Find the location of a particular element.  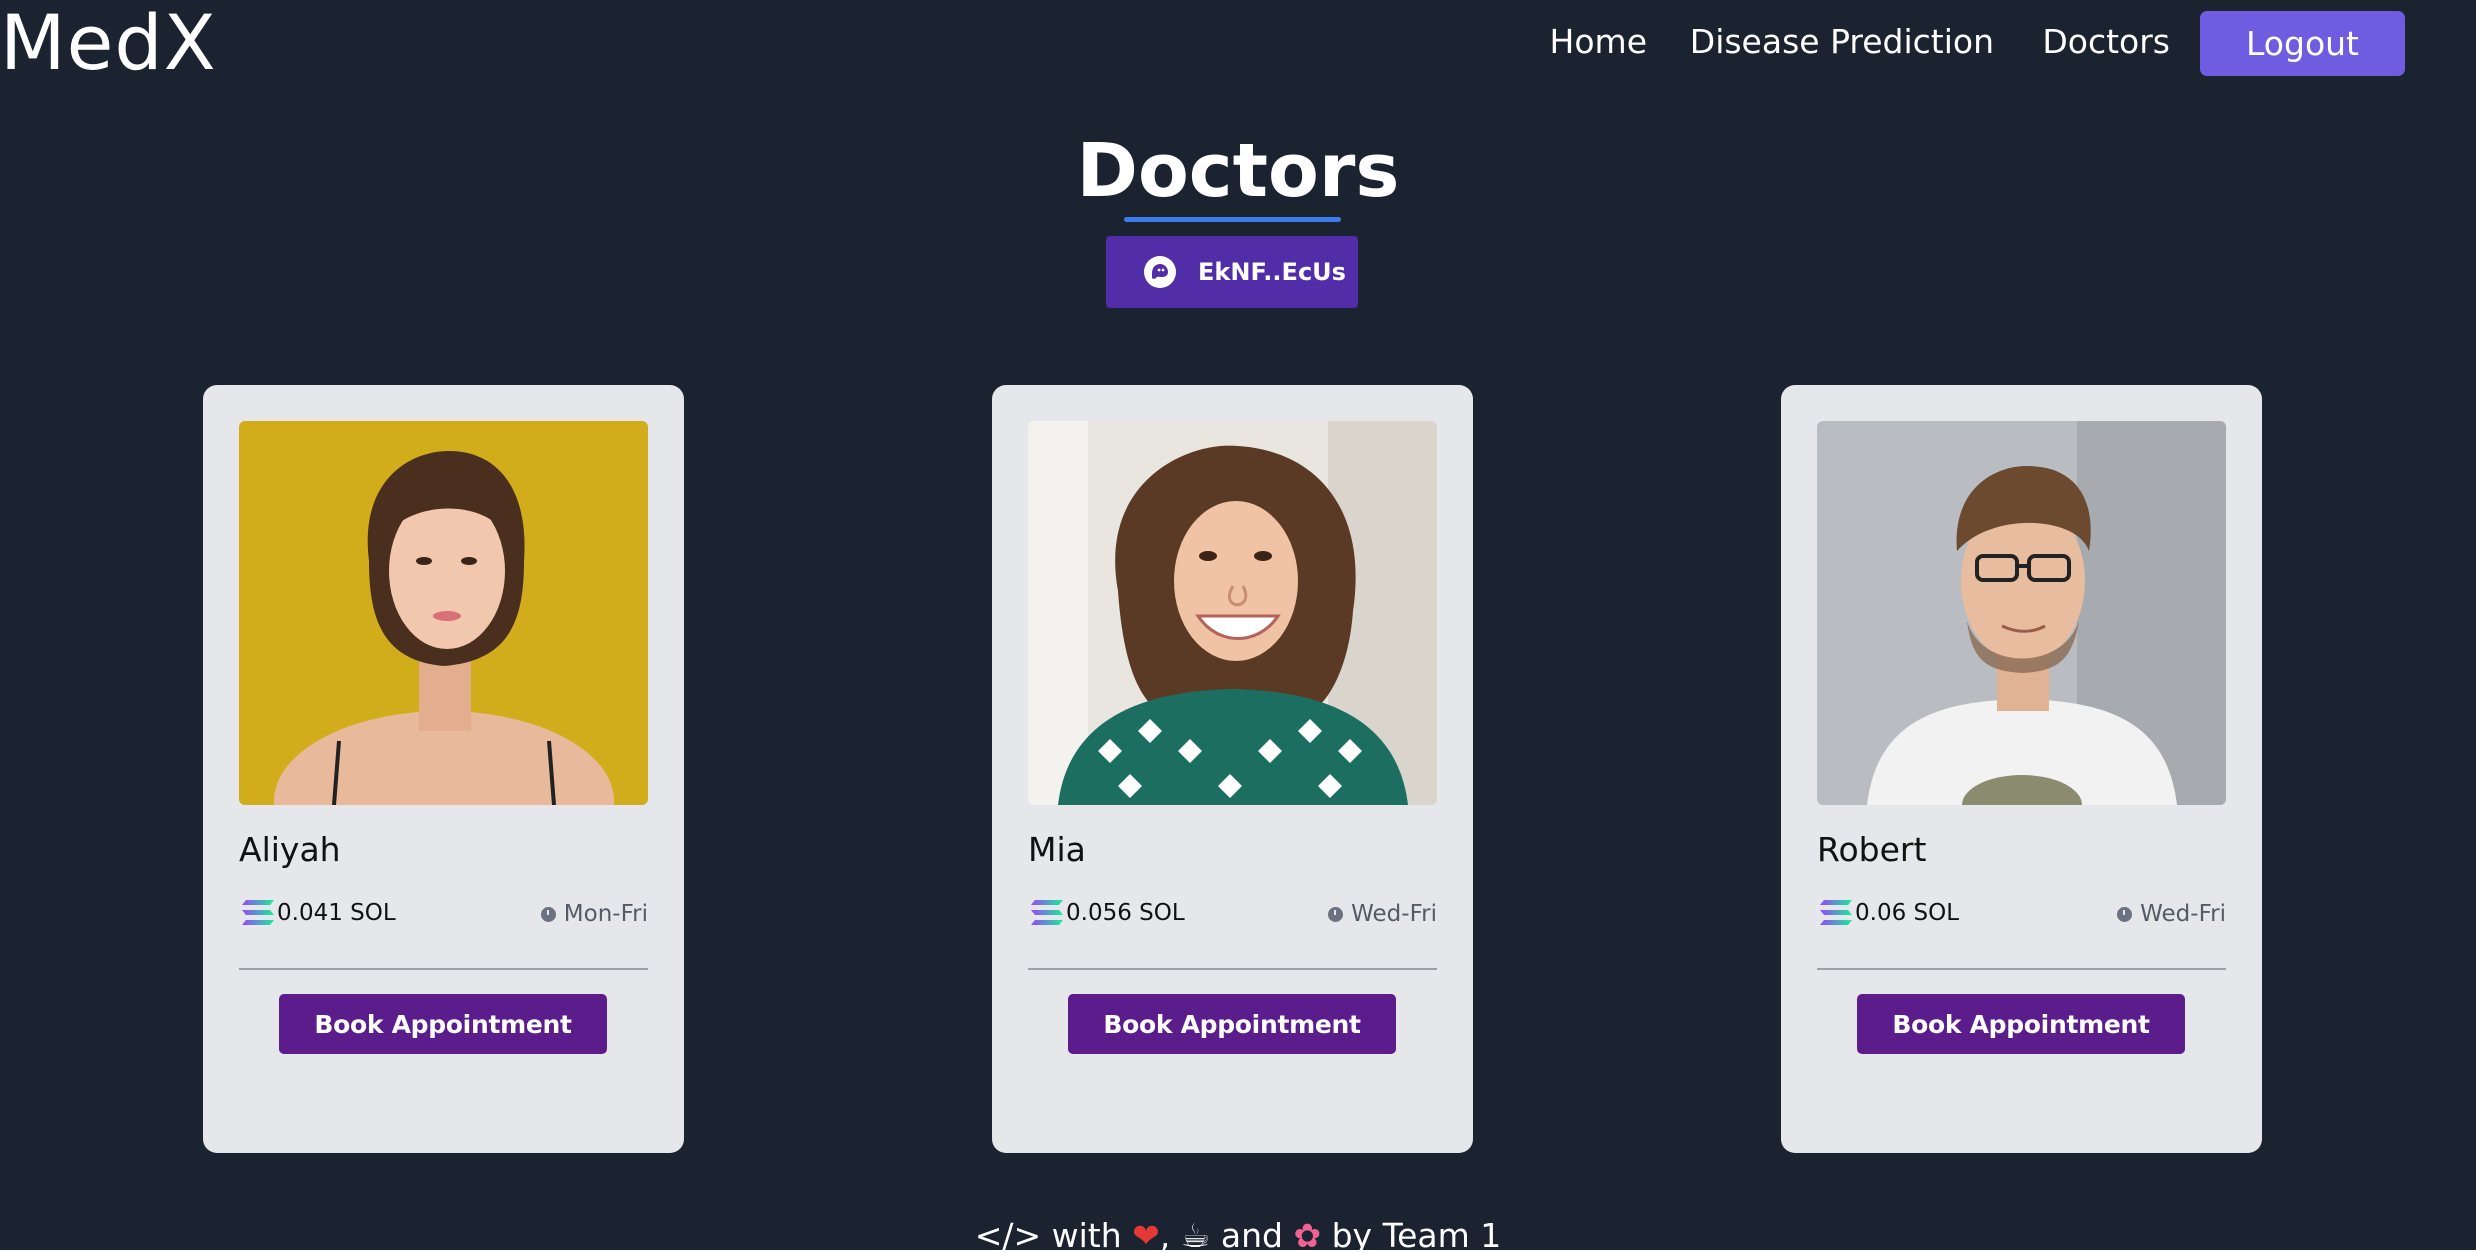

brain-icon: ✿ is located at coordinates (1307, 1234).